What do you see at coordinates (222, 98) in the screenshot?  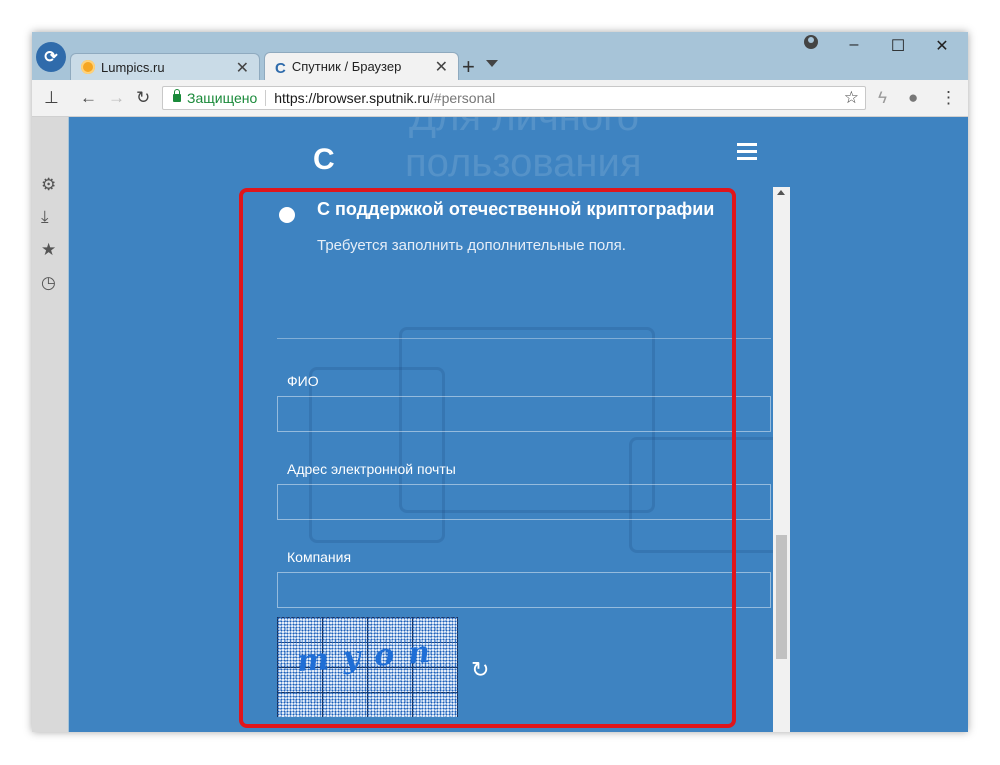 I see `secure-label: Защищено` at bounding box center [222, 98].